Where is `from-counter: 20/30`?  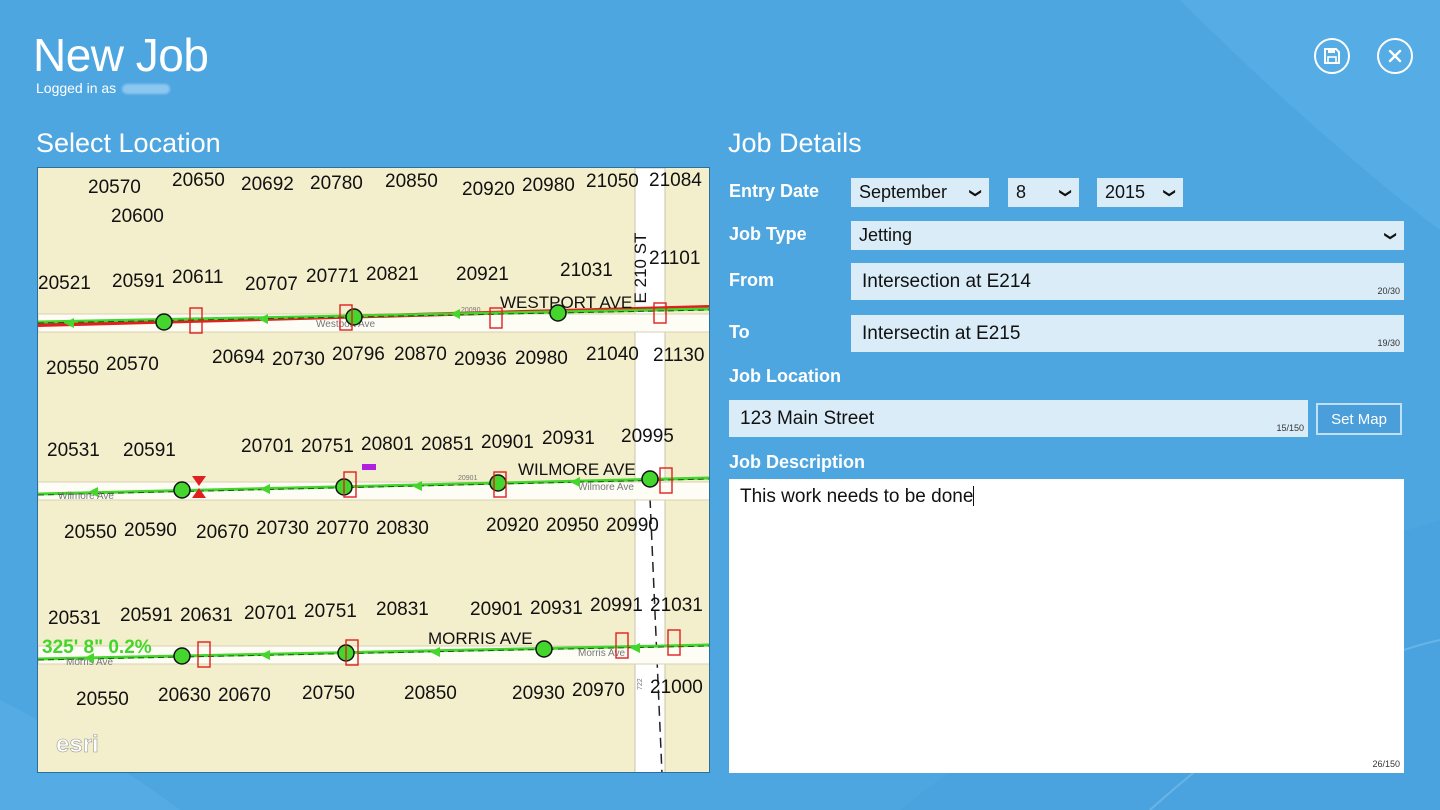
from-counter: 20/30 is located at coordinates (1388, 291).